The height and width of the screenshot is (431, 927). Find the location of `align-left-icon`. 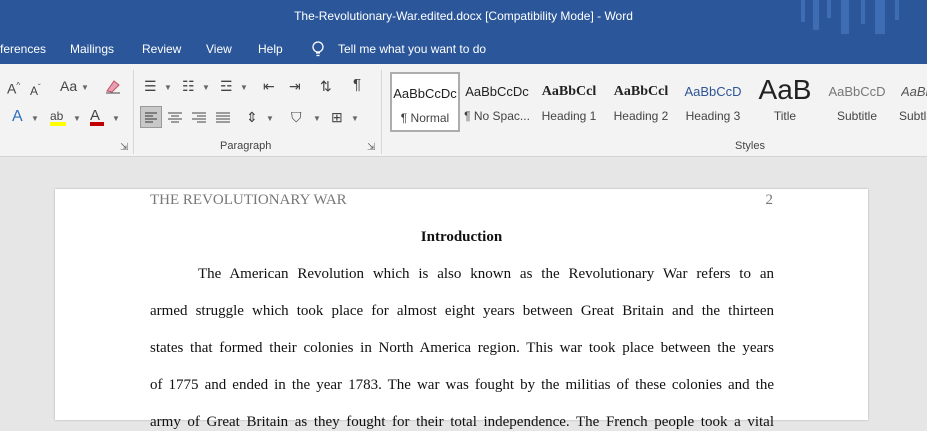

align-left-icon is located at coordinates (151, 117).